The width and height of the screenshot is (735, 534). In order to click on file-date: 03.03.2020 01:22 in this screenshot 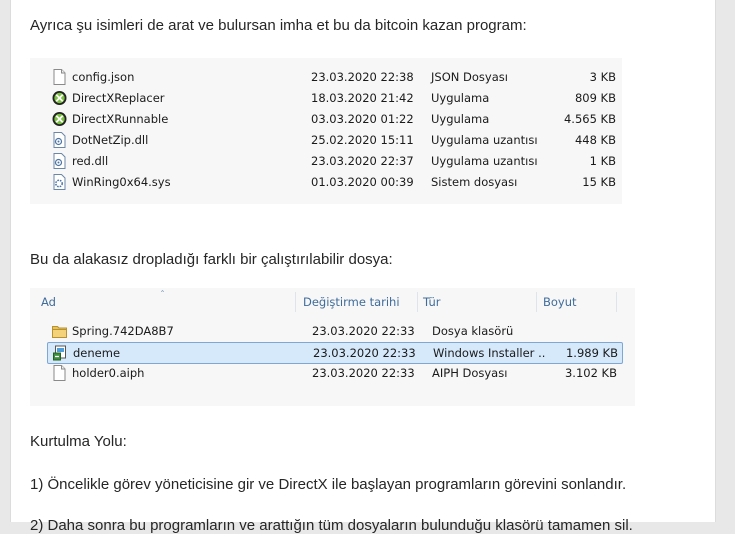, I will do `click(362, 119)`.